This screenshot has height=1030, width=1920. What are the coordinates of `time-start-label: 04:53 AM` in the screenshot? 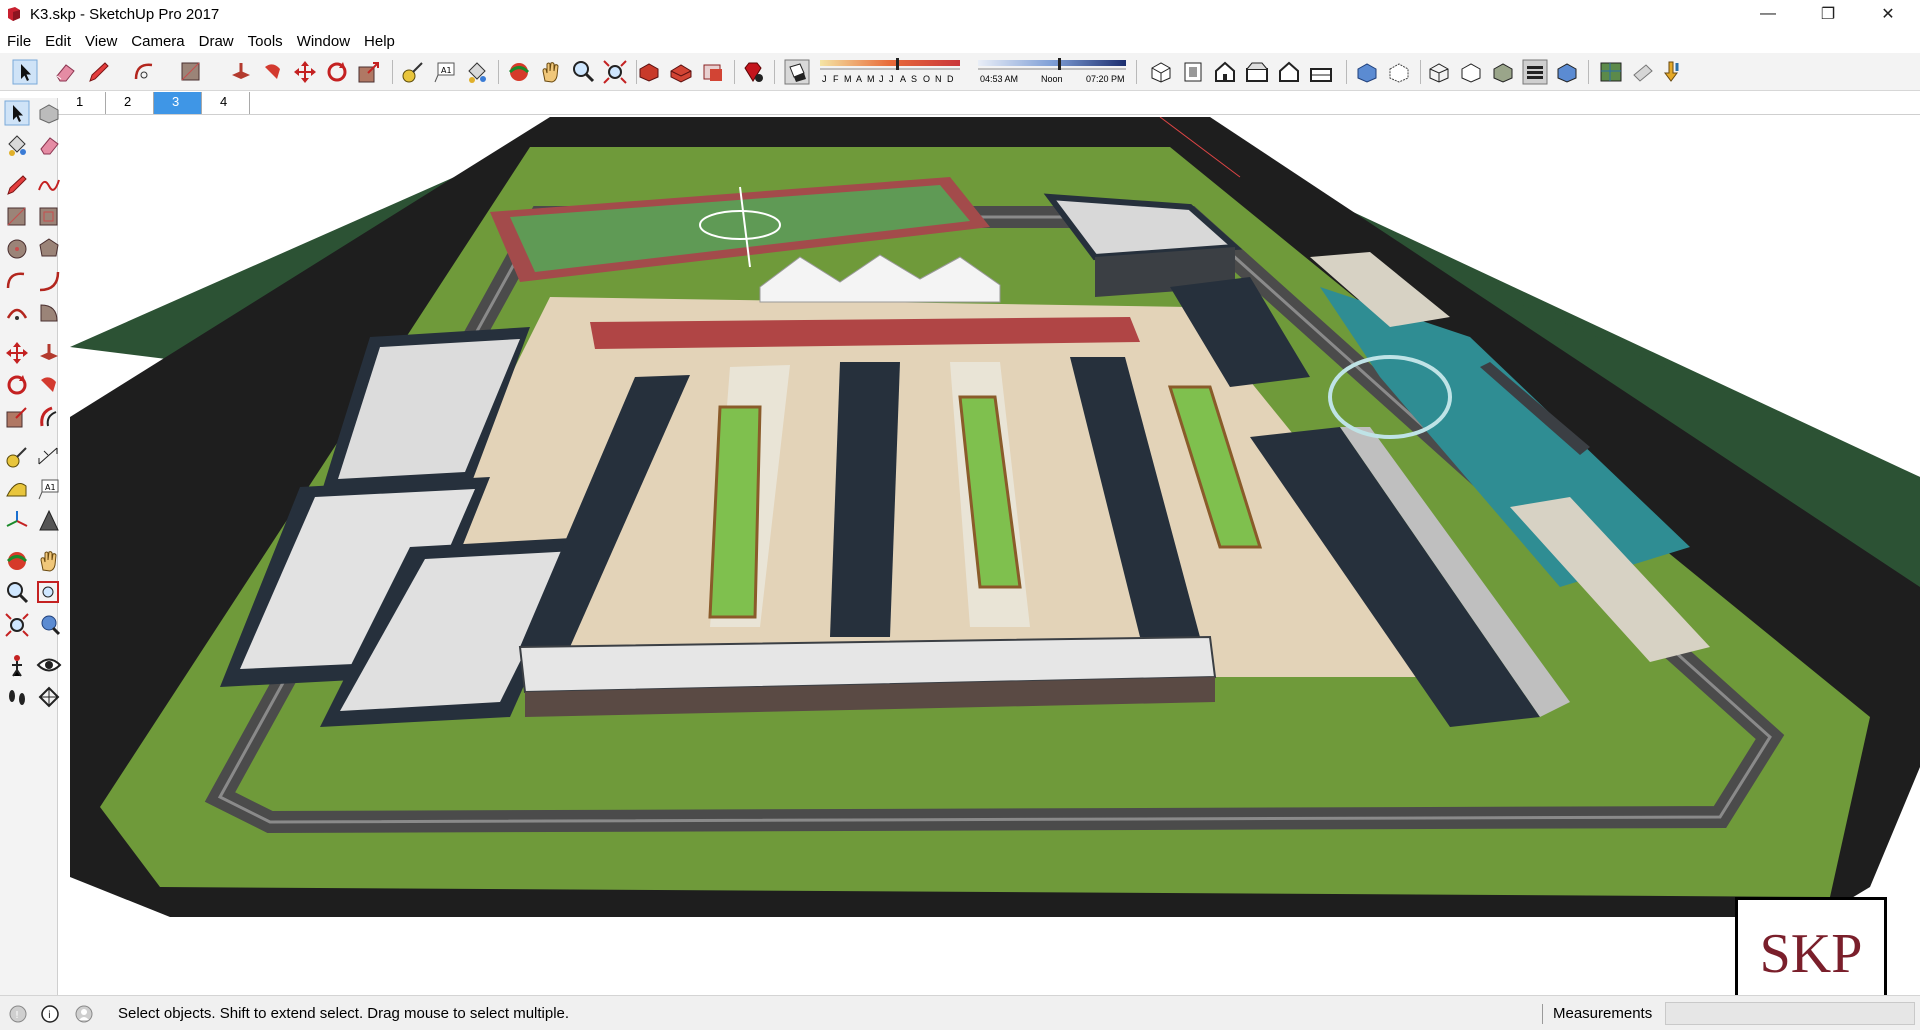 It's located at (999, 79).